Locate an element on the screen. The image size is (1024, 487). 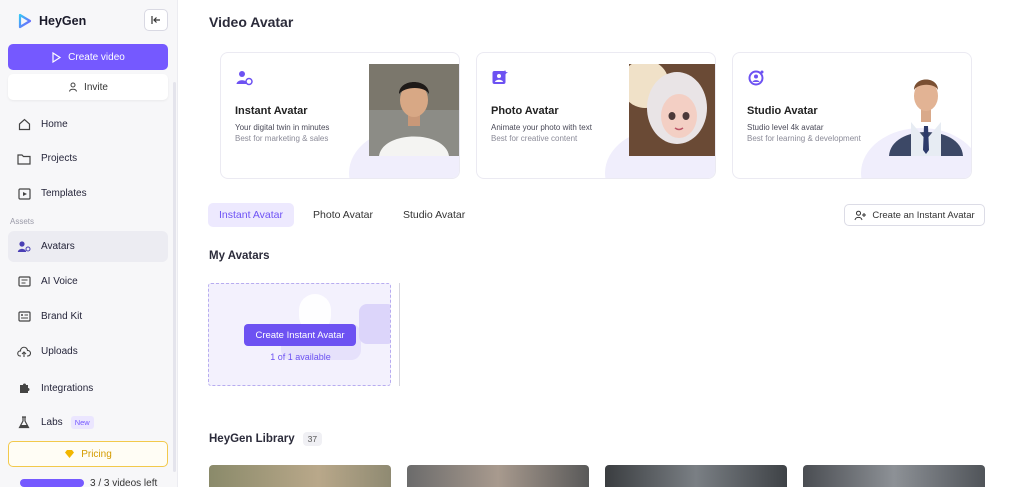
card-title: Studio Avatar is located at coordinates (782, 111).